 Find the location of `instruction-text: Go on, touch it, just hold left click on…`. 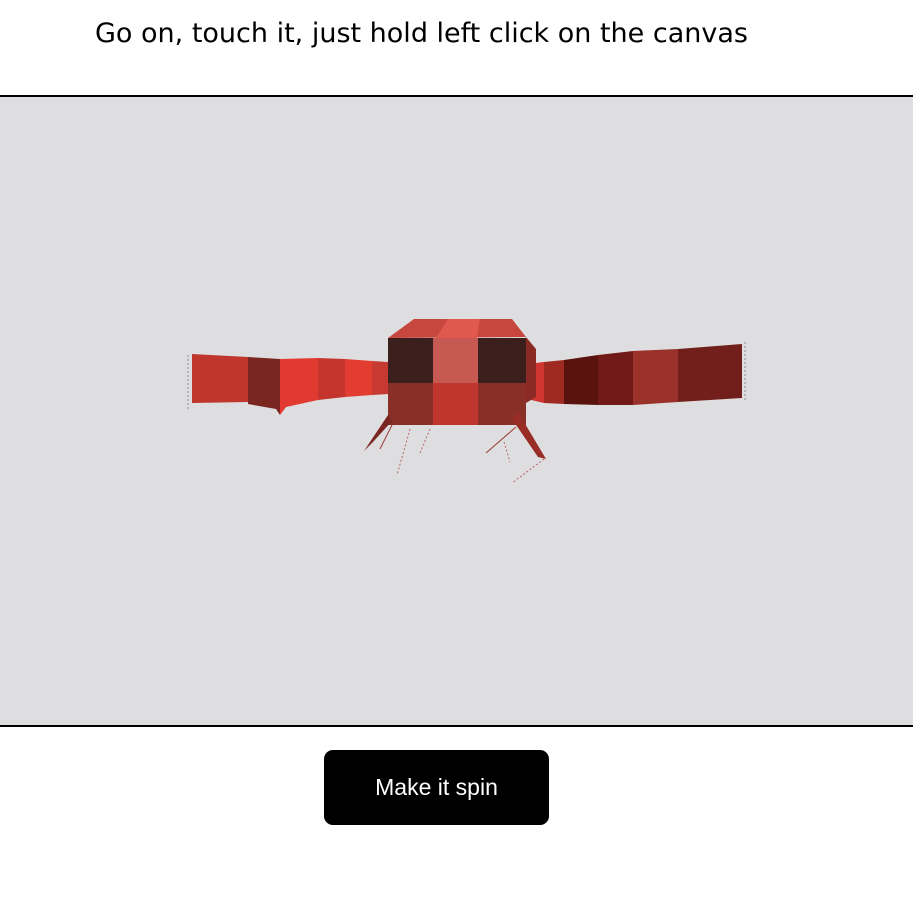

instruction-text: Go on, touch it, just hold left click on… is located at coordinates (421, 33).